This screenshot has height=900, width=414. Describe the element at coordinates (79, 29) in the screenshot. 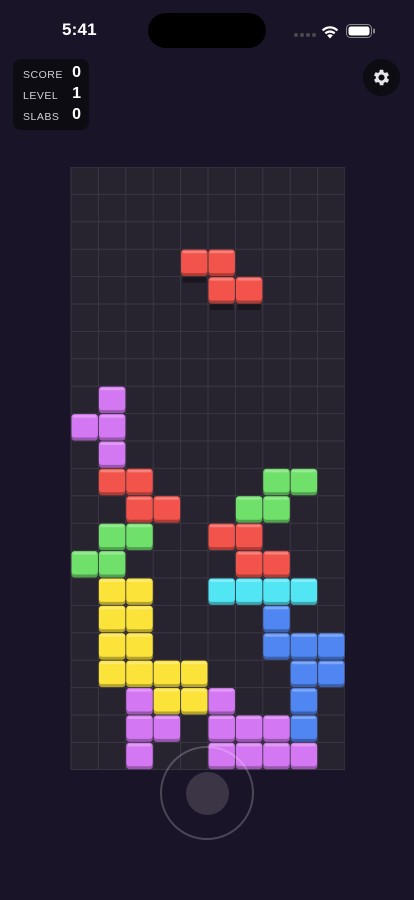

I see `status-time: 5:41` at that location.